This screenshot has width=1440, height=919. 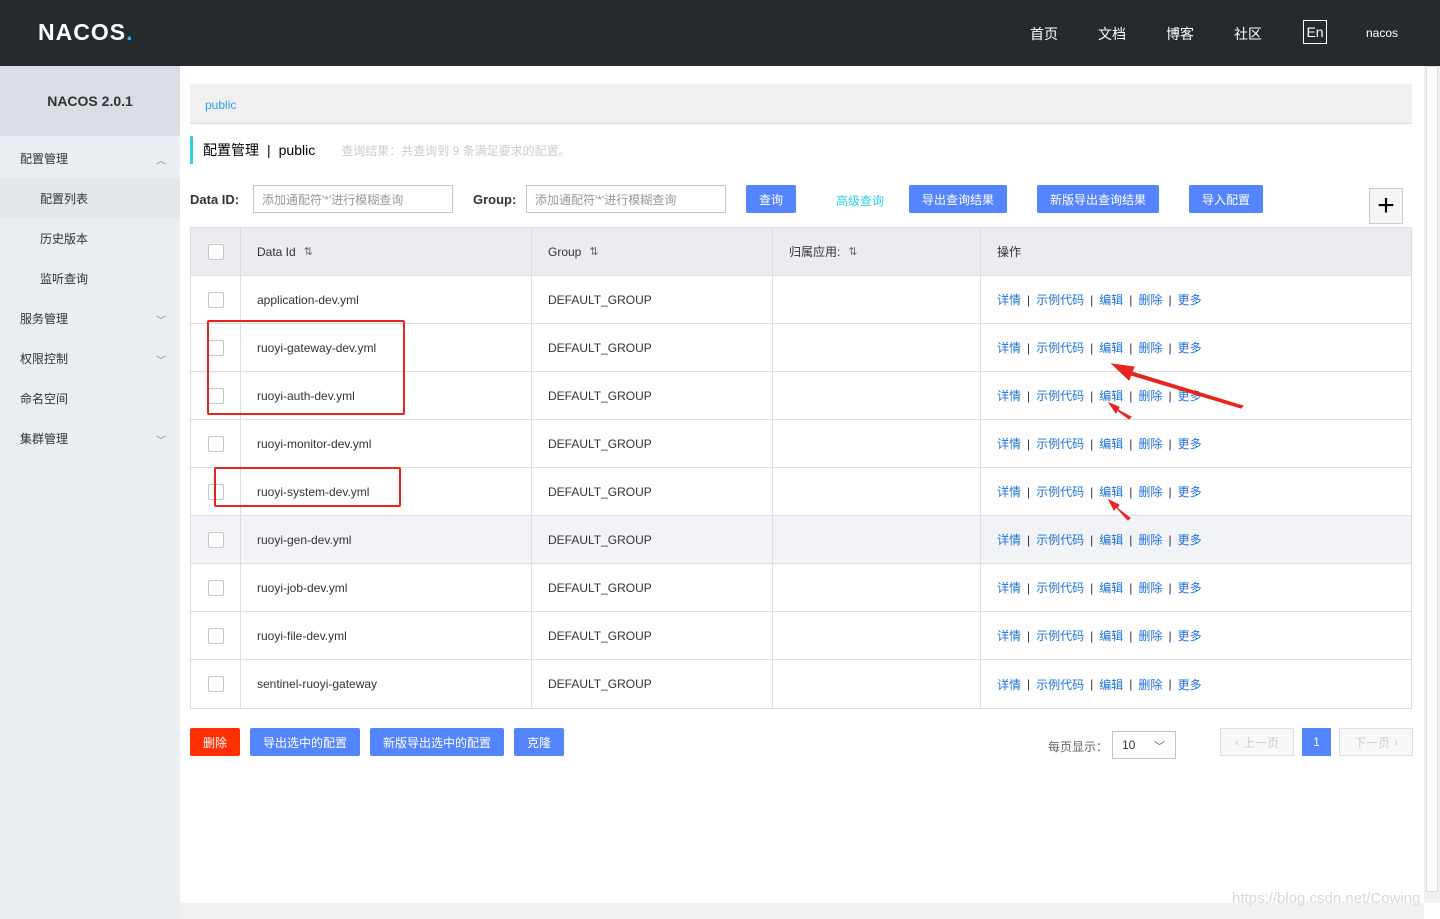 What do you see at coordinates (1098, 199) in the screenshot?
I see `export-results-new-button: 新版导出查询结果` at bounding box center [1098, 199].